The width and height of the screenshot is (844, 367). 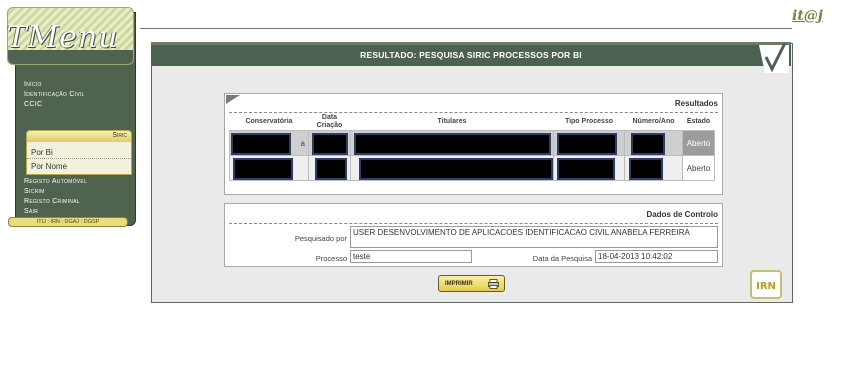 I want to click on corner-tab-icon, so click(x=233, y=99).